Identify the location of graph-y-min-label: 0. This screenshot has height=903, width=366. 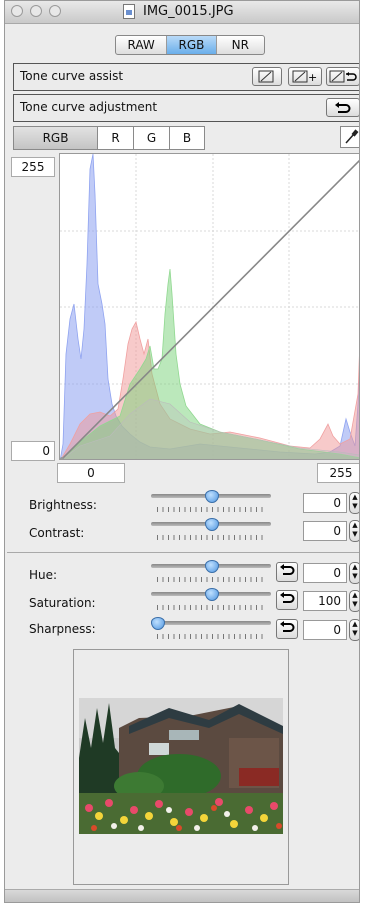
(33, 451).